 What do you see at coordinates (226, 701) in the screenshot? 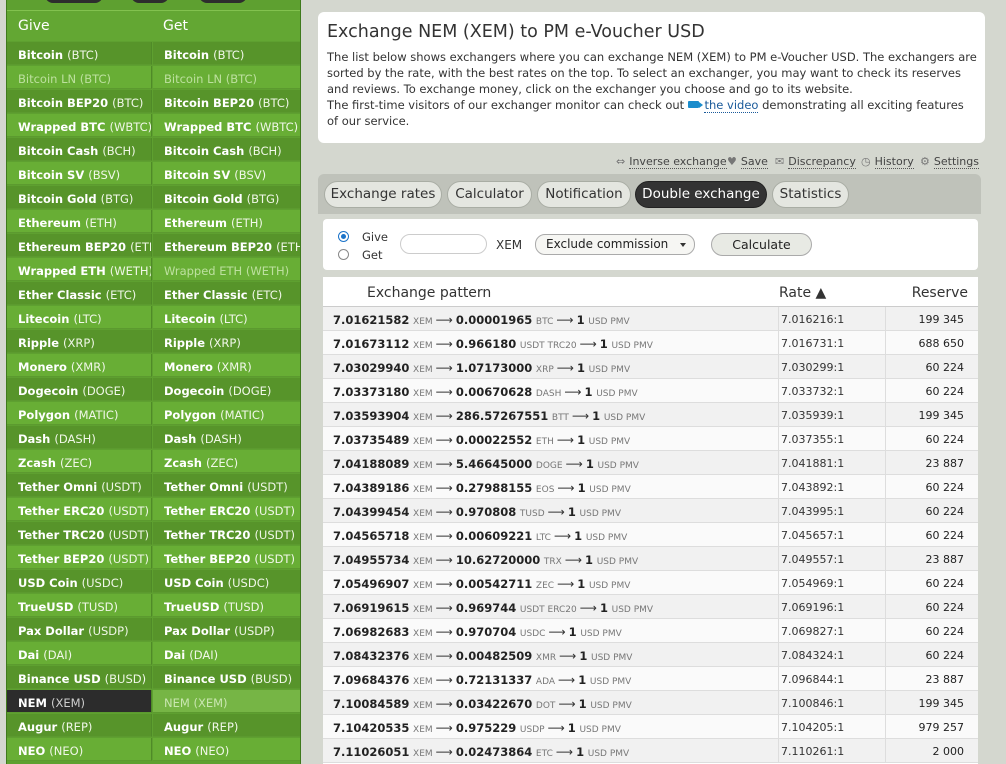
I see `sidebar-item-get: NEM (XEM)` at bounding box center [226, 701].